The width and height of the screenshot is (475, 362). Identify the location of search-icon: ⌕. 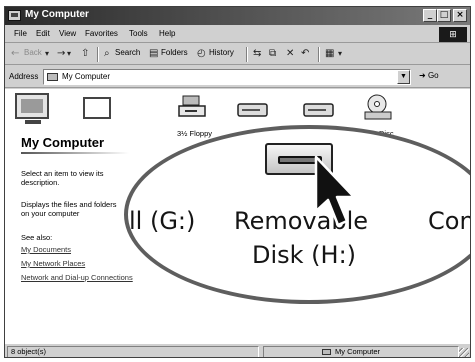
(107, 53).